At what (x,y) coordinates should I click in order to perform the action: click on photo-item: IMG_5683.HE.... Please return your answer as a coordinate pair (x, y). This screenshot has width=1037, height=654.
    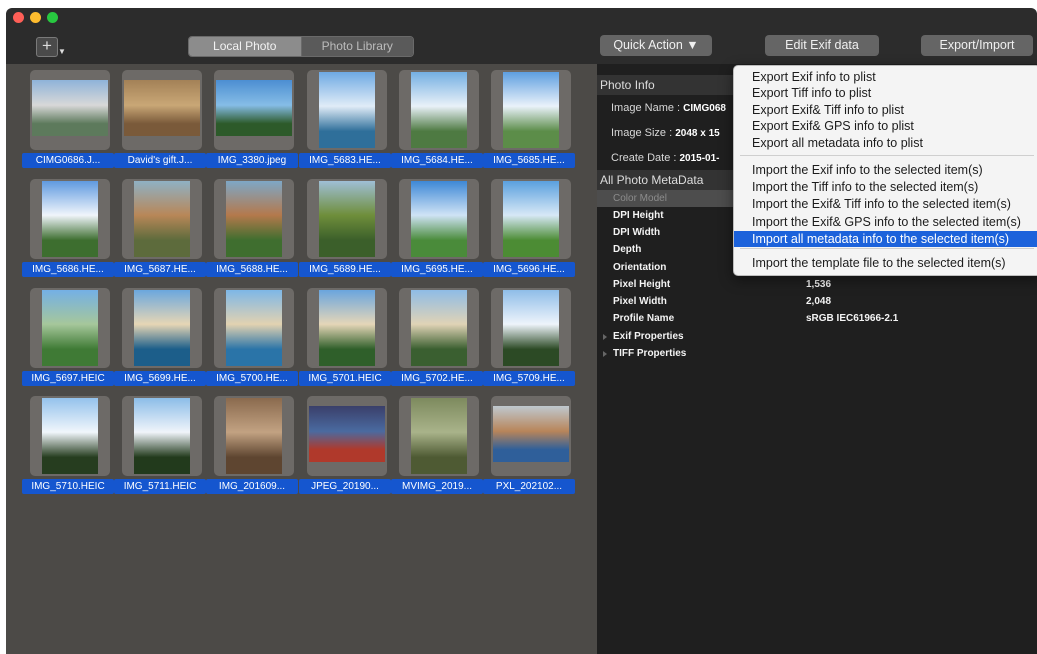
    Looking at the image, I should click on (345, 120).